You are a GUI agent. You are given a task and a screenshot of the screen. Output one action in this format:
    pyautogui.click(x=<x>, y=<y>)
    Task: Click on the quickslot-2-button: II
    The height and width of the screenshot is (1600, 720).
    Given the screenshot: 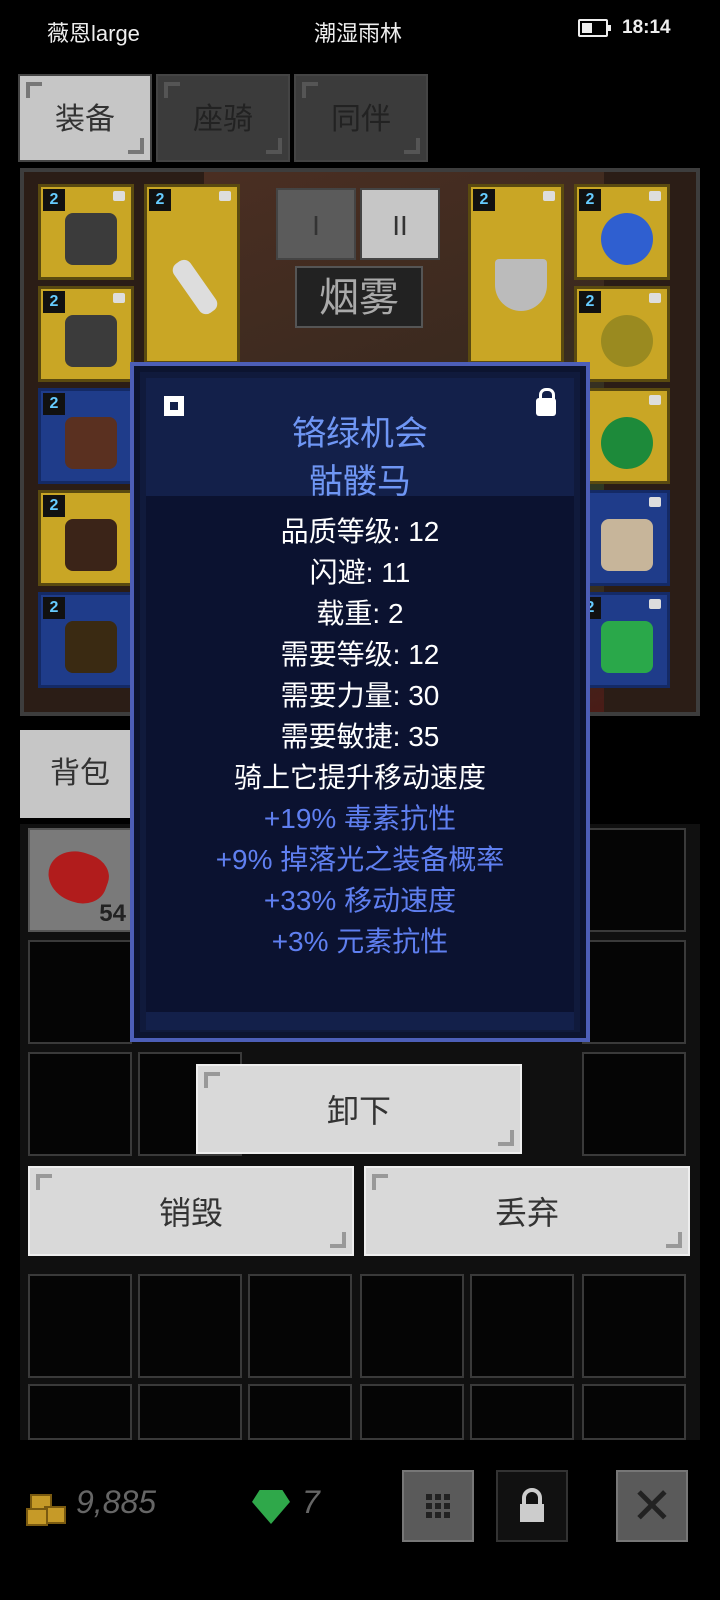 What is the action you would take?
    pyautogui.click(x=400, y=224)
    